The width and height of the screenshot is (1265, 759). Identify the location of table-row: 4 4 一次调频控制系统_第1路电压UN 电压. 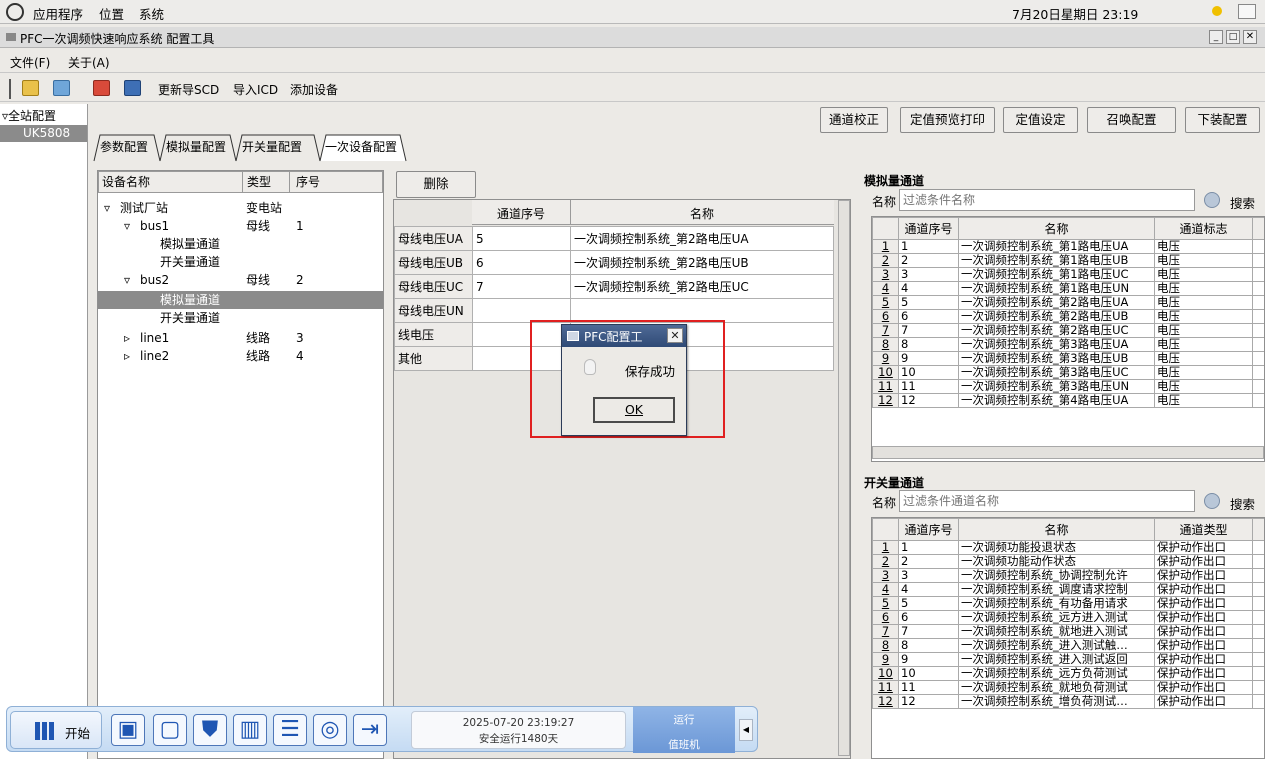
(1068, 288).